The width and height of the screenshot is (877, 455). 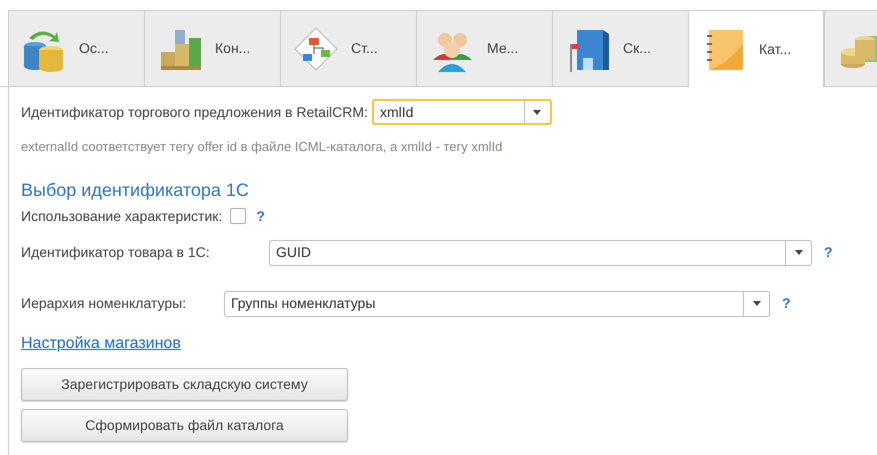 I want to click on action-button: Зарегистрировать складскую систему, so click(x=184, y=384).